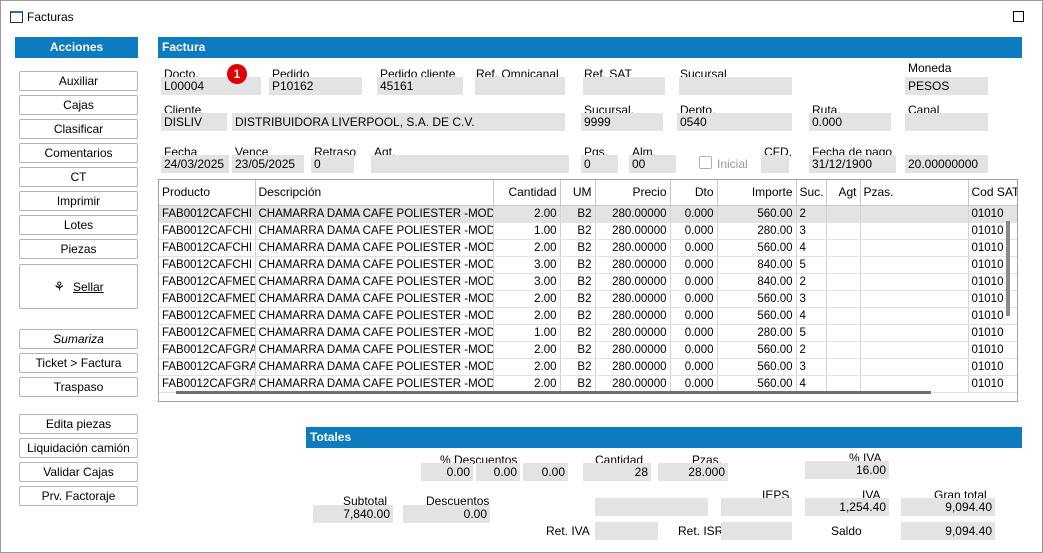 Image resolution: width=1043 pixels, height=553 pixels. I want to click on cfd-field, so click(775, 164).